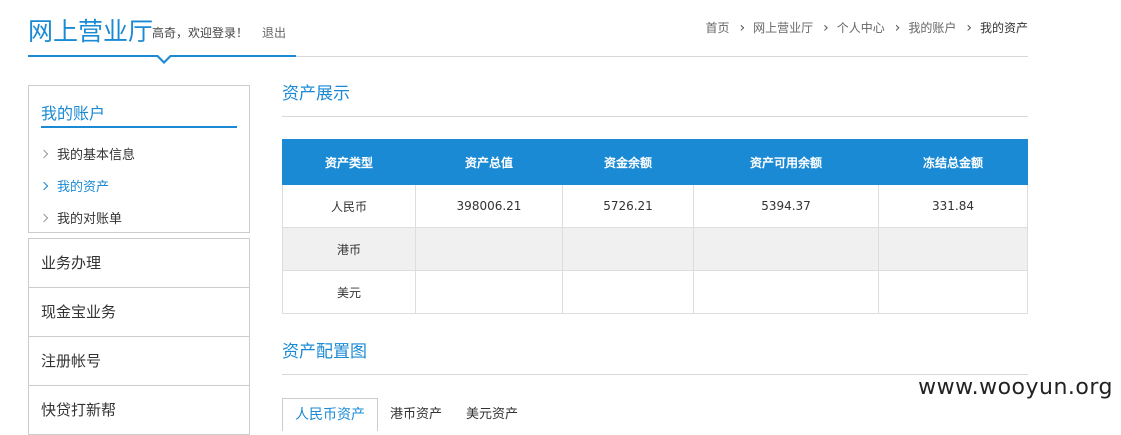  What do you see at coordinates (1003, 28) in the screenshot?
I see `breadcrumb-current: 我的资产` at bounding box center [1003, 28].